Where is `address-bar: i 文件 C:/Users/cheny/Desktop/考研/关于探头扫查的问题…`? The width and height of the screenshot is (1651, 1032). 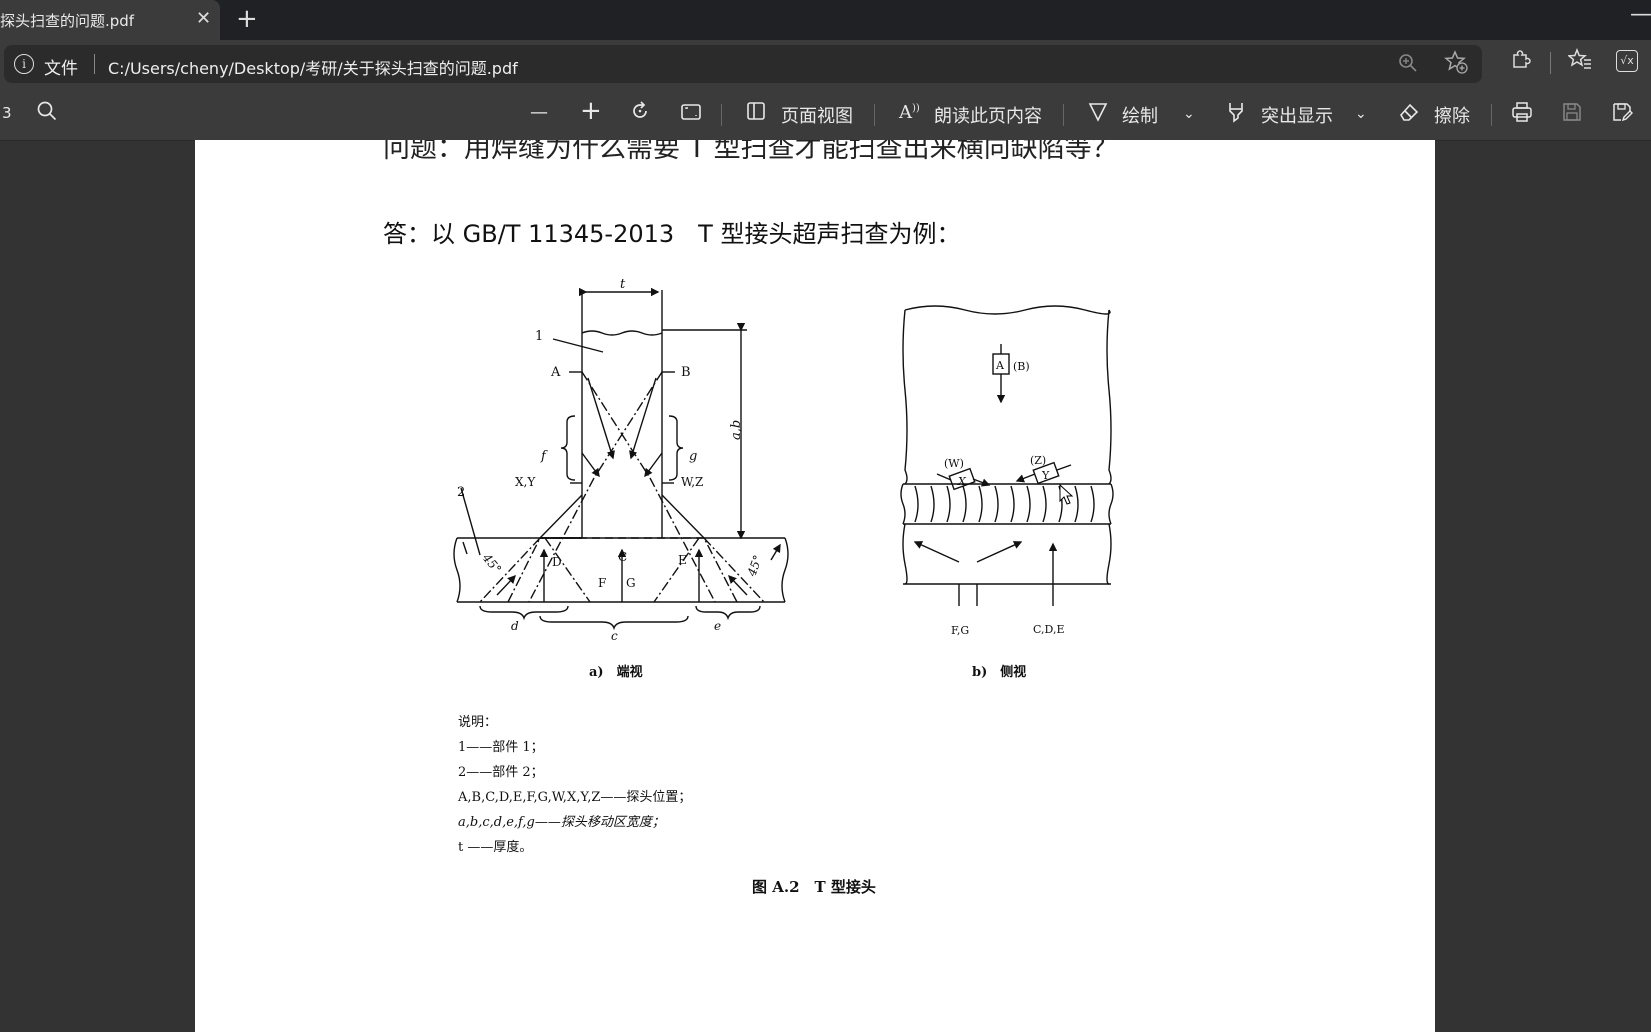
address-bar: i 文件 C:/Users/cheny/Desktop/考研/关于探头扫查的问题… is located at coordinates (743, 64).